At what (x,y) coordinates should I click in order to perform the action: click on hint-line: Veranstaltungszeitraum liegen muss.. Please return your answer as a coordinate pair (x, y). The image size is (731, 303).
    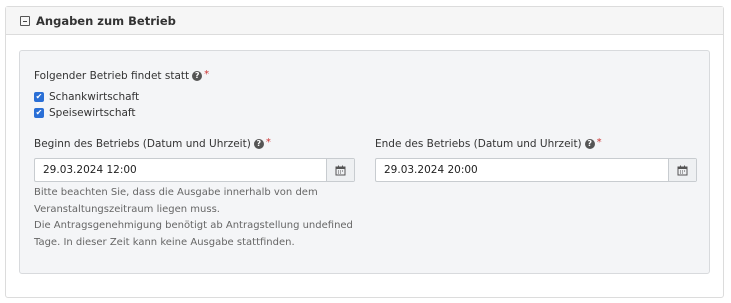
    Looking at the image, I should click on (127, 209).